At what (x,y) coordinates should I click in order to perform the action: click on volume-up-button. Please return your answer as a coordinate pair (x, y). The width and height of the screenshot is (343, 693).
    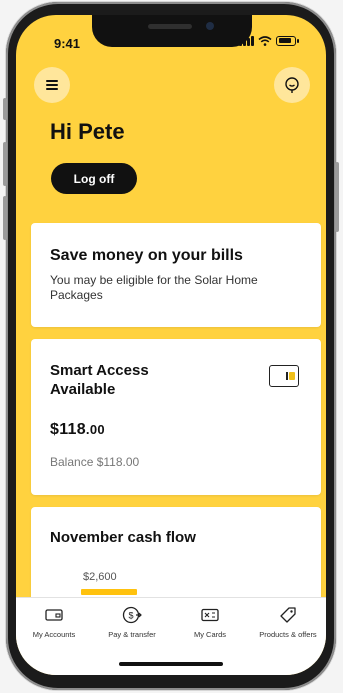
    Looking at the image, I should click on (5, 164).